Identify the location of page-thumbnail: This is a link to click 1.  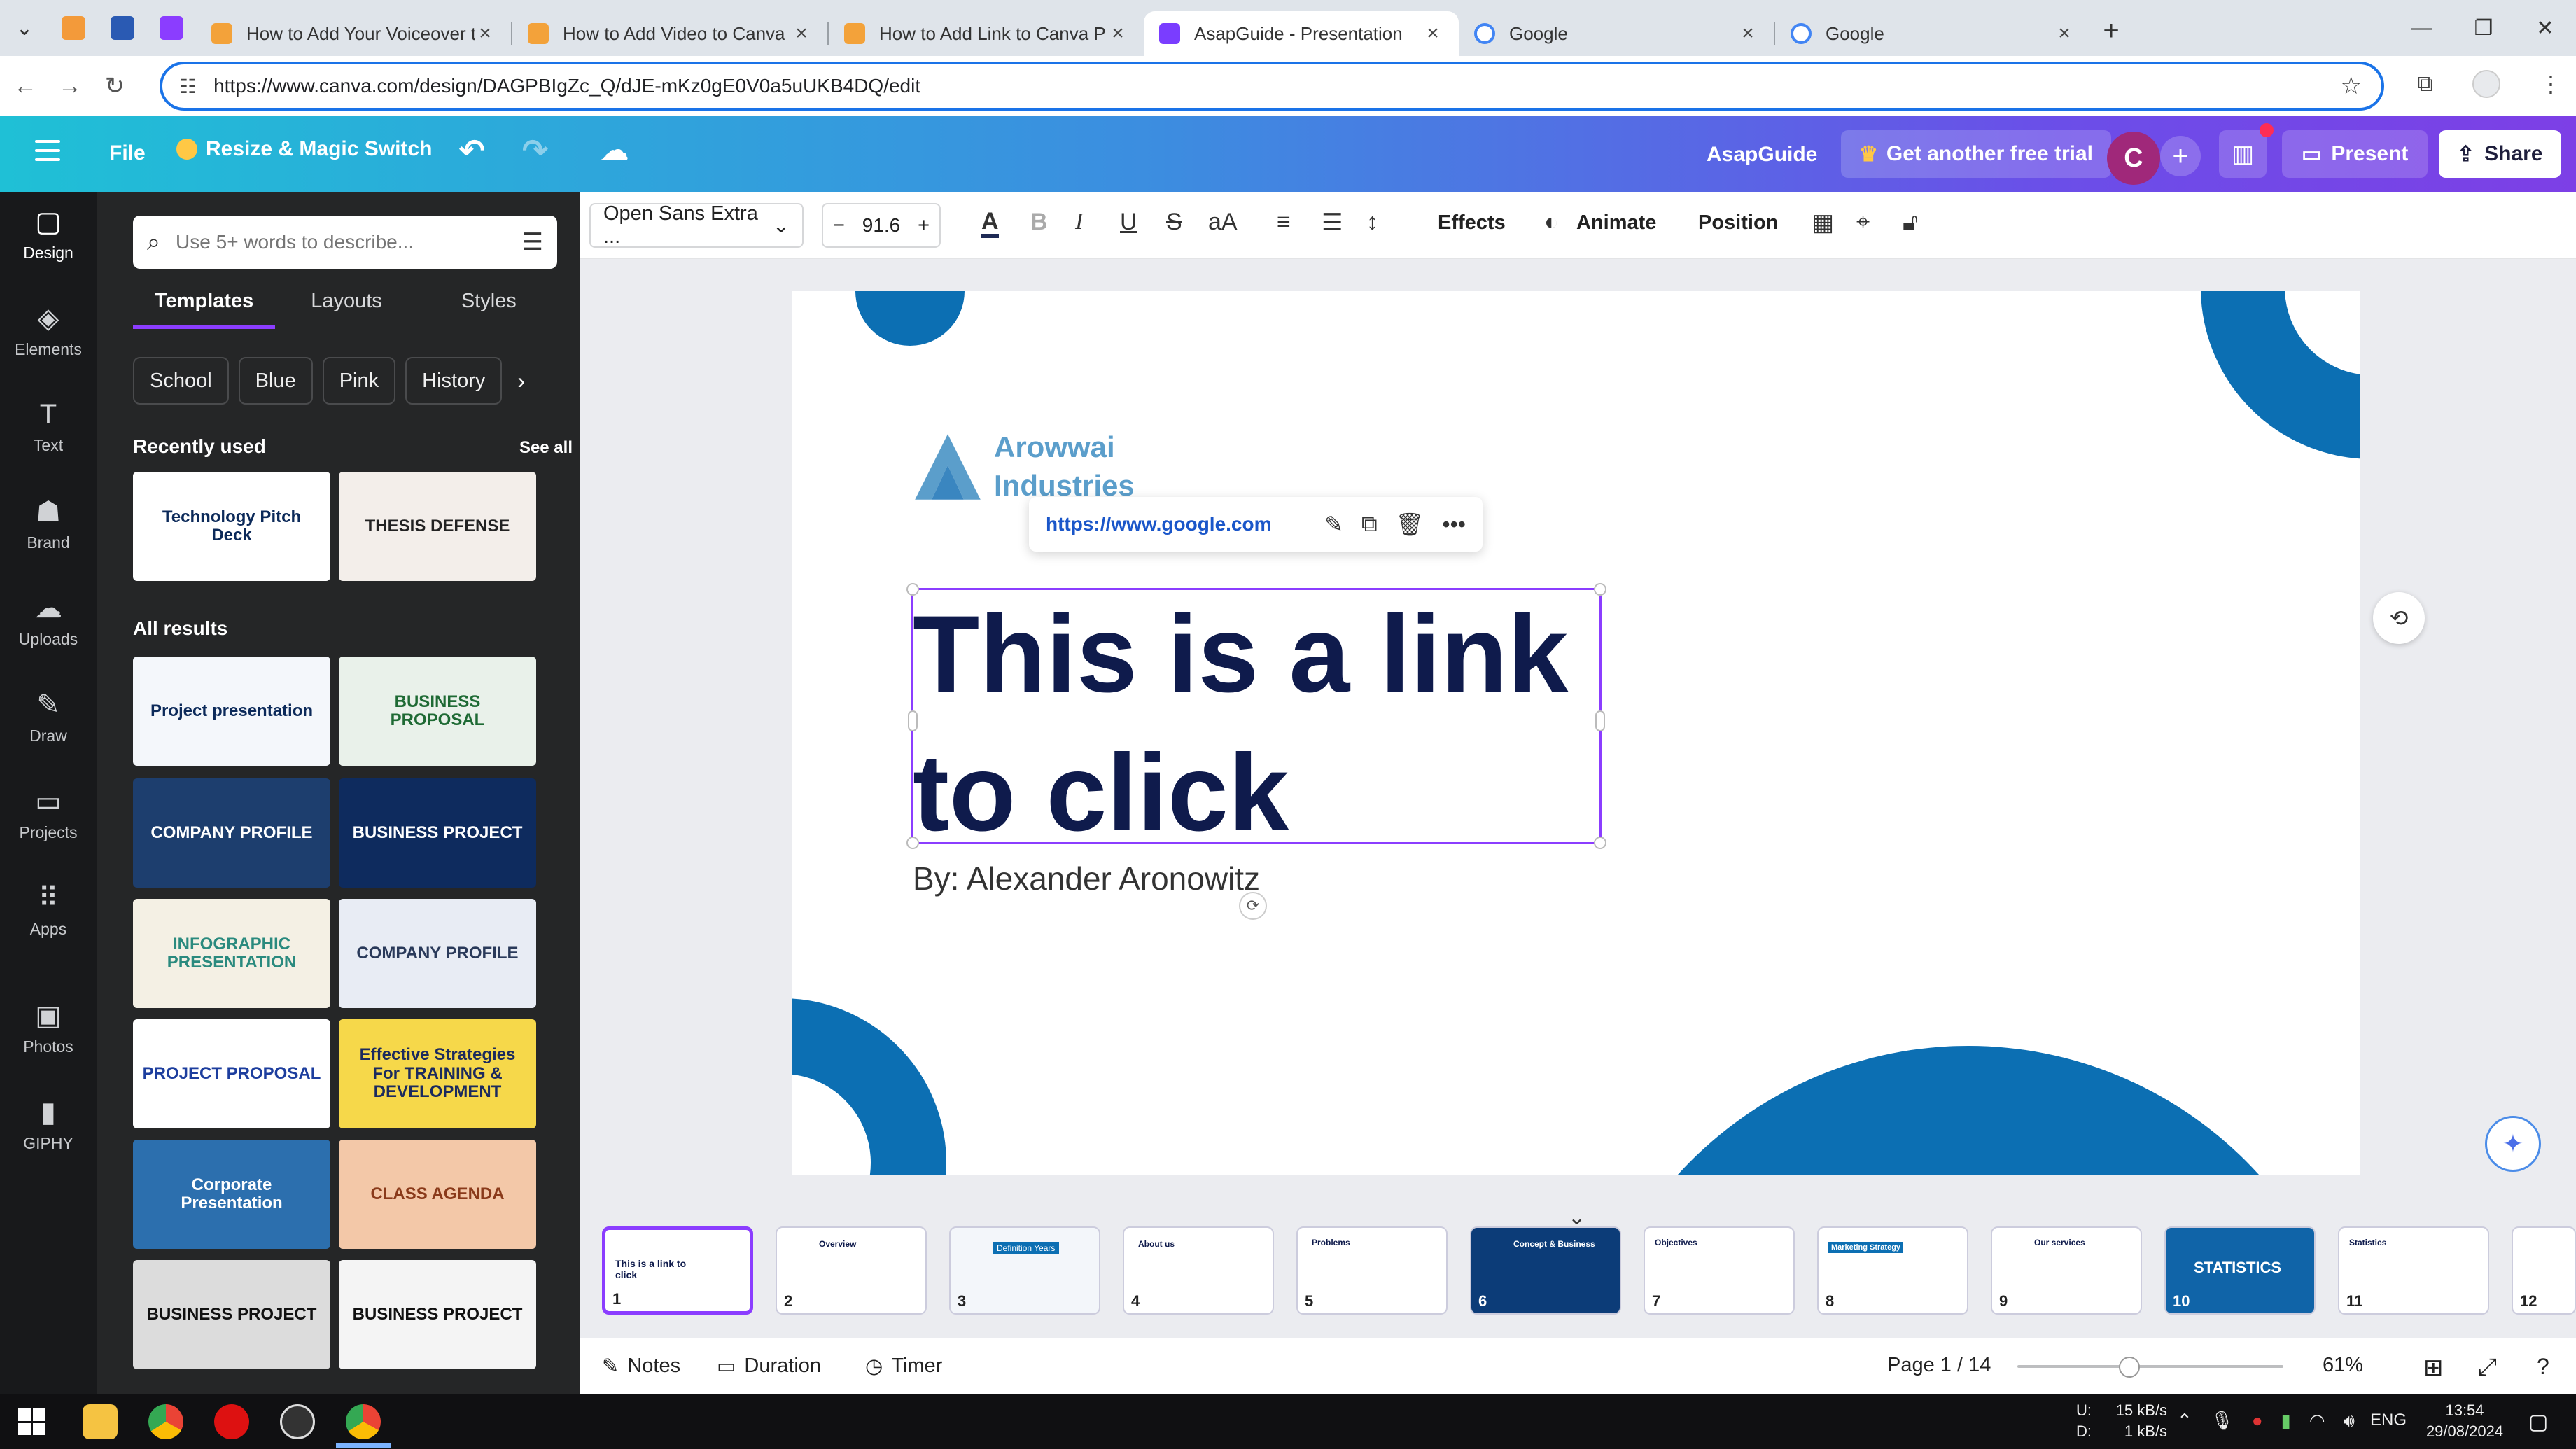
(677, 1270).